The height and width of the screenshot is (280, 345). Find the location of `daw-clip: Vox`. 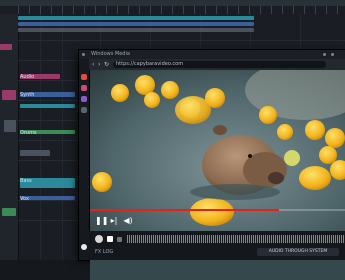

daw-clip: Vox is located at coordinates (47, 199).